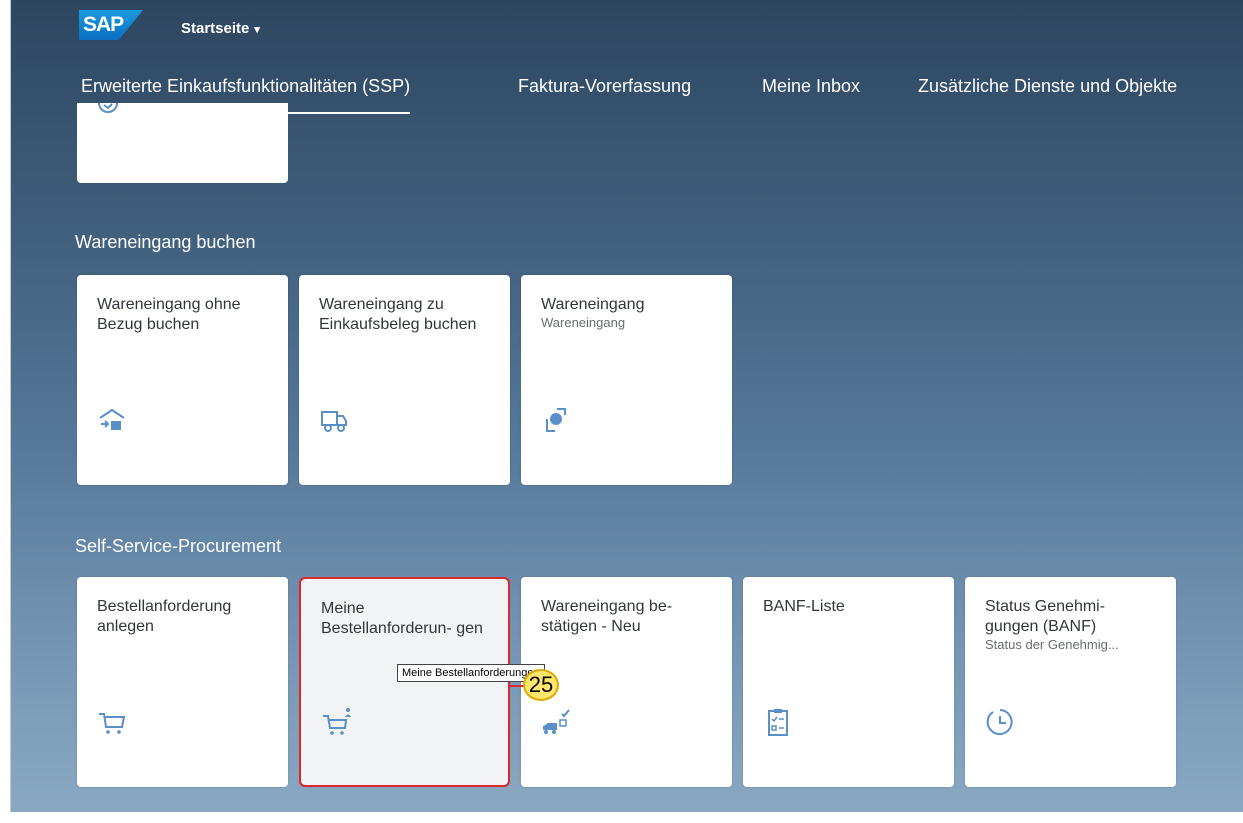 Image resolution: width=1243 pixels, height=823 pixels. I want to click on group-title-wareneingang: Wareneingang buchen, so click(165, 242).